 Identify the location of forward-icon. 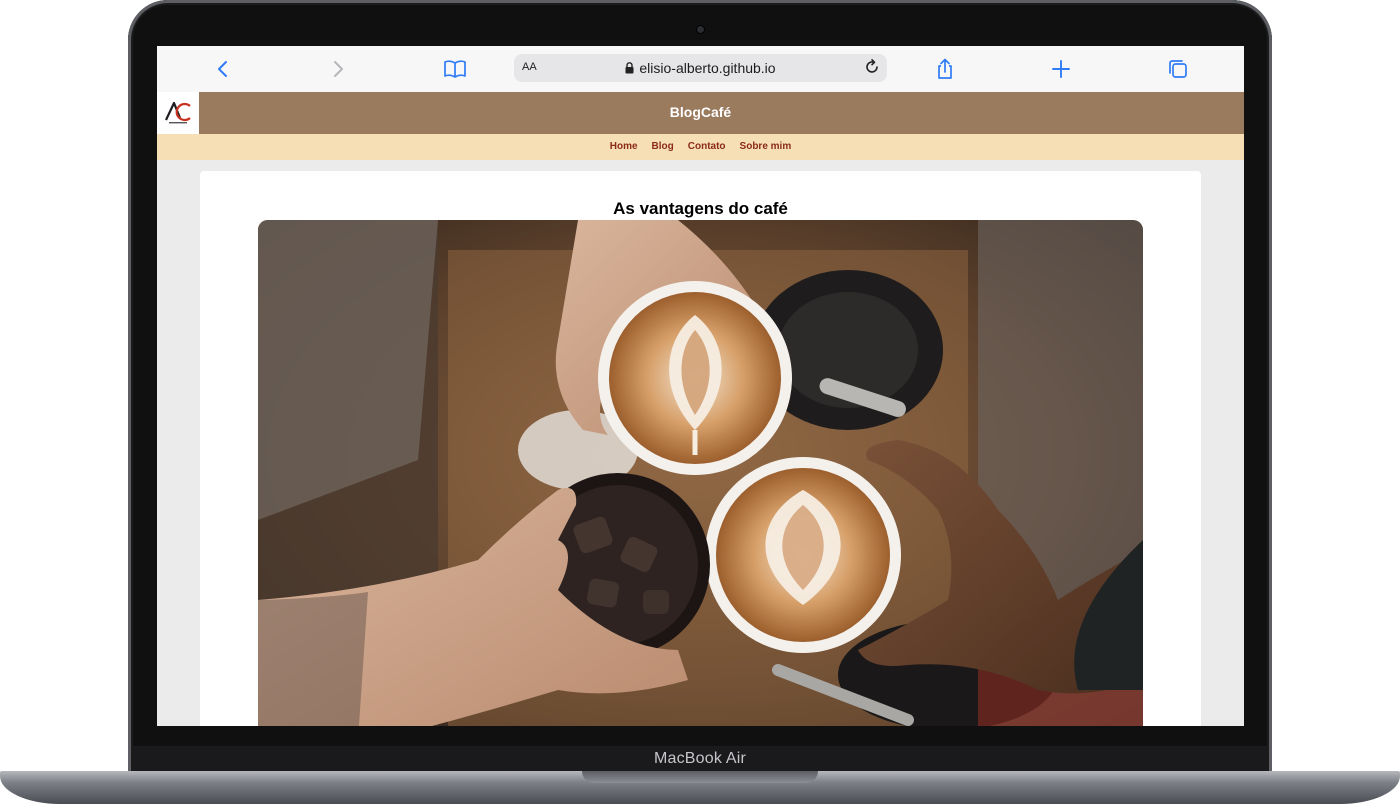
(338, 69).